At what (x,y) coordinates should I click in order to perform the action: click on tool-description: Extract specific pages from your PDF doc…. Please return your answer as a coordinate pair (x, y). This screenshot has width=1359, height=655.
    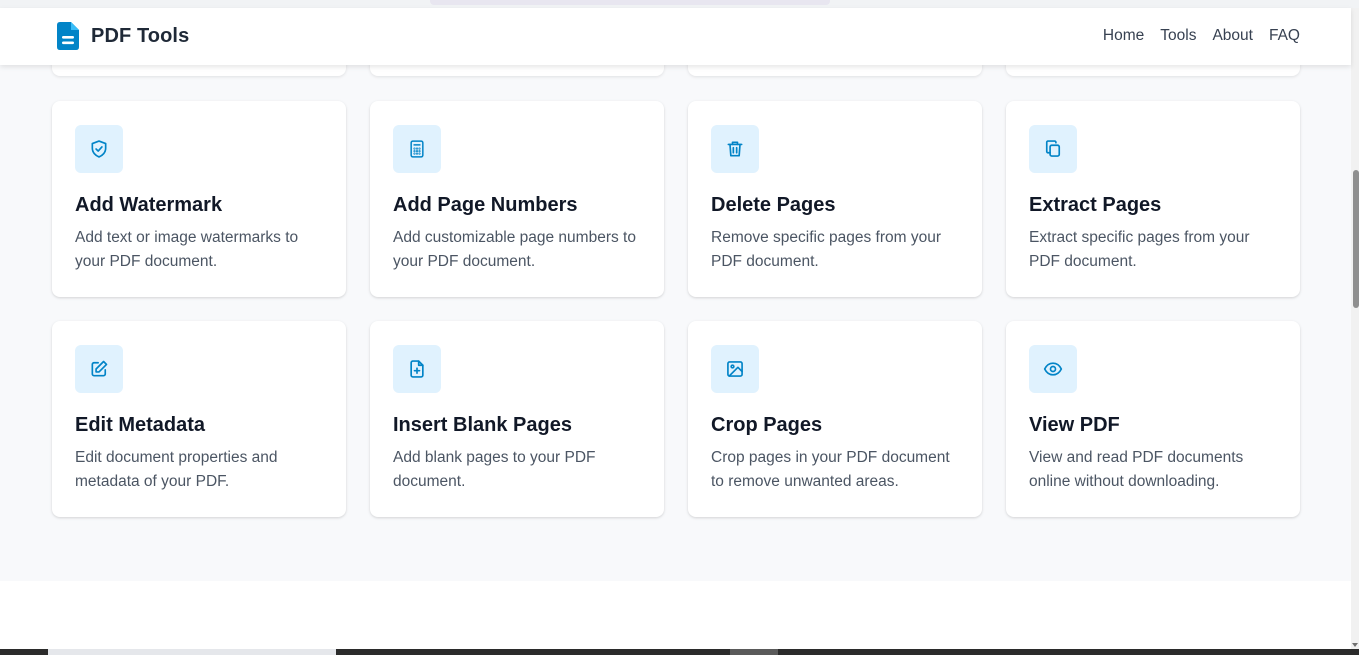
    Looking at the image, I should click on (1139, 249).